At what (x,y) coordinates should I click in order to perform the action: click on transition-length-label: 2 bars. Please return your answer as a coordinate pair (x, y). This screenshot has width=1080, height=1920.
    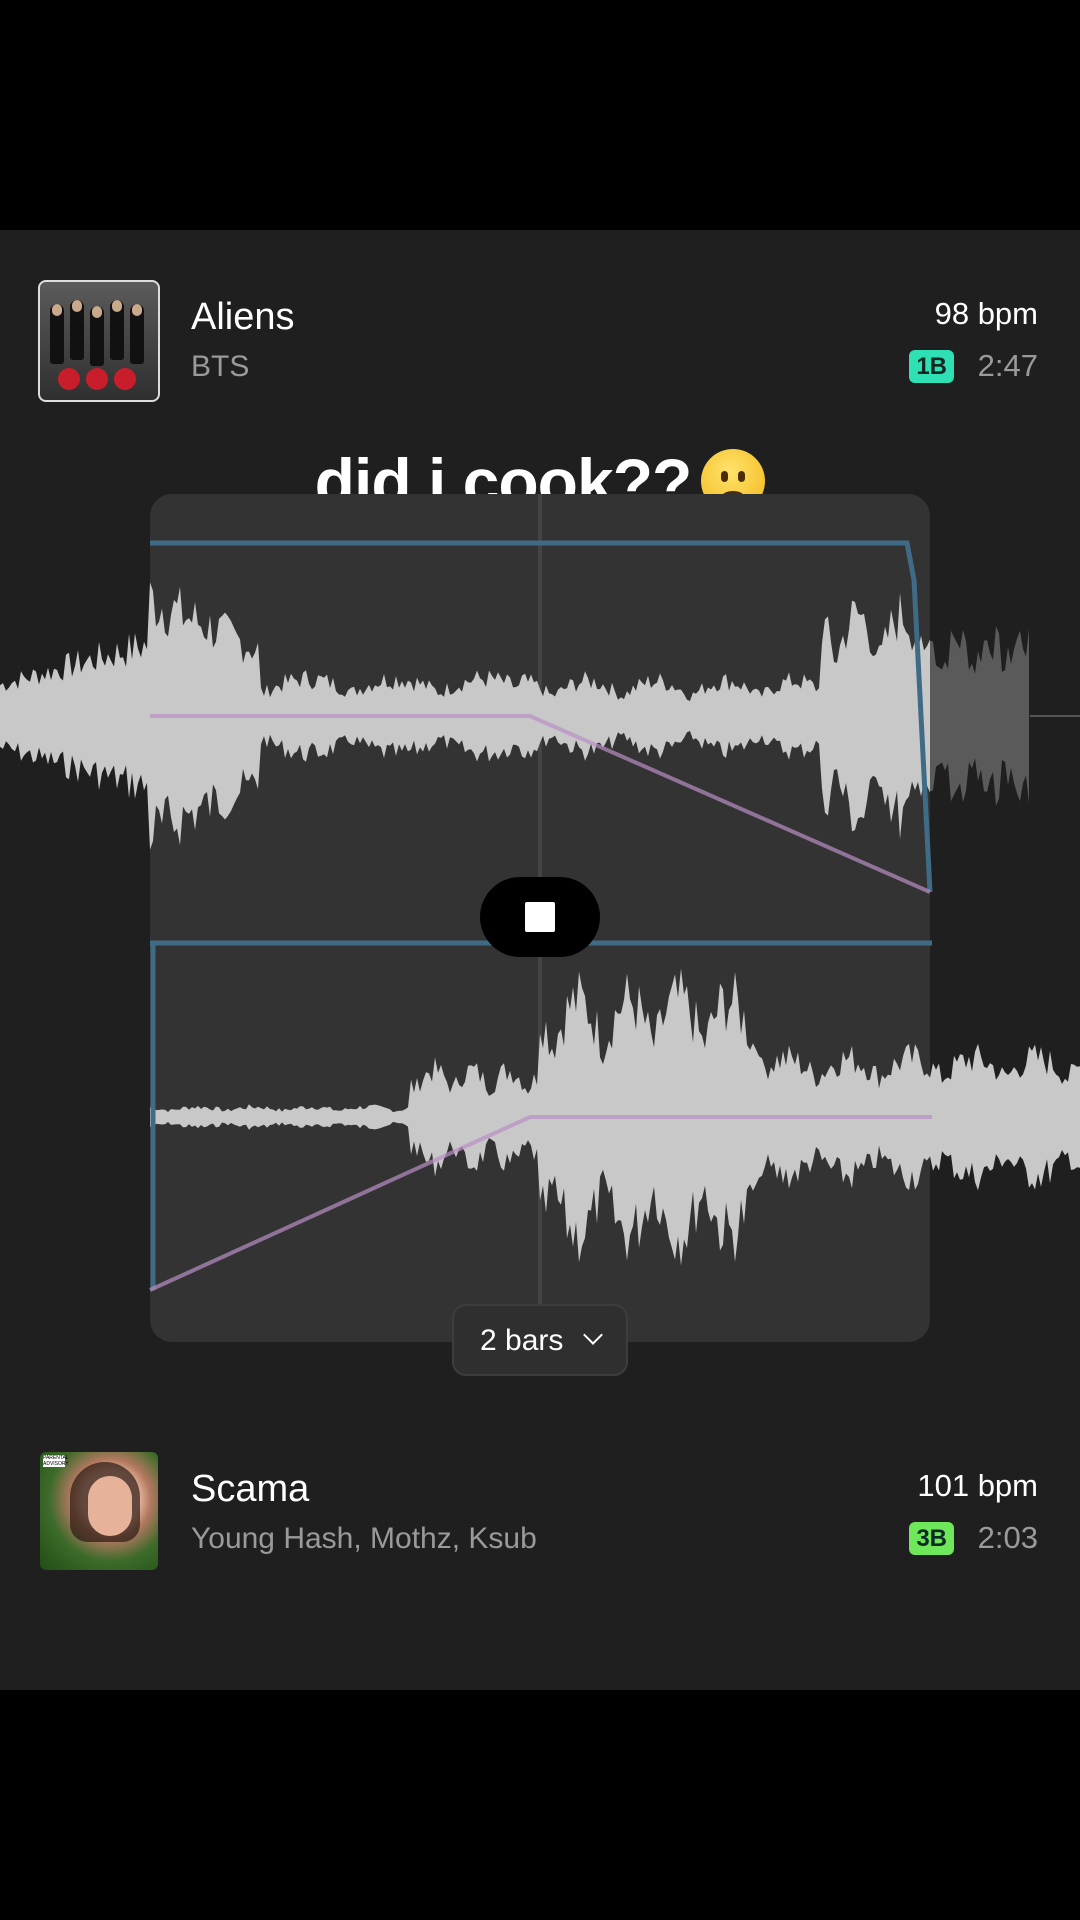
    Looking at the image, I should click on (522, 1340).